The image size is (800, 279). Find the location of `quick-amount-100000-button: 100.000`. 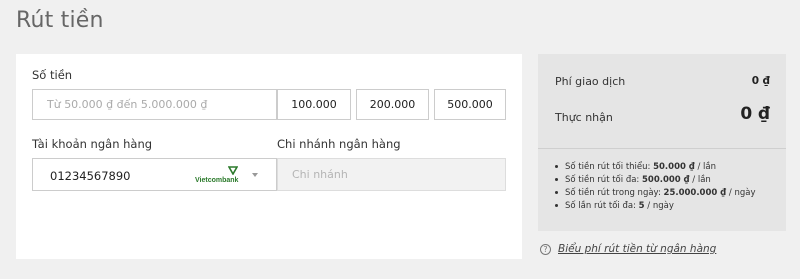

quick-amount-100000-button: 100.000 is located at coordinates (314, 104).